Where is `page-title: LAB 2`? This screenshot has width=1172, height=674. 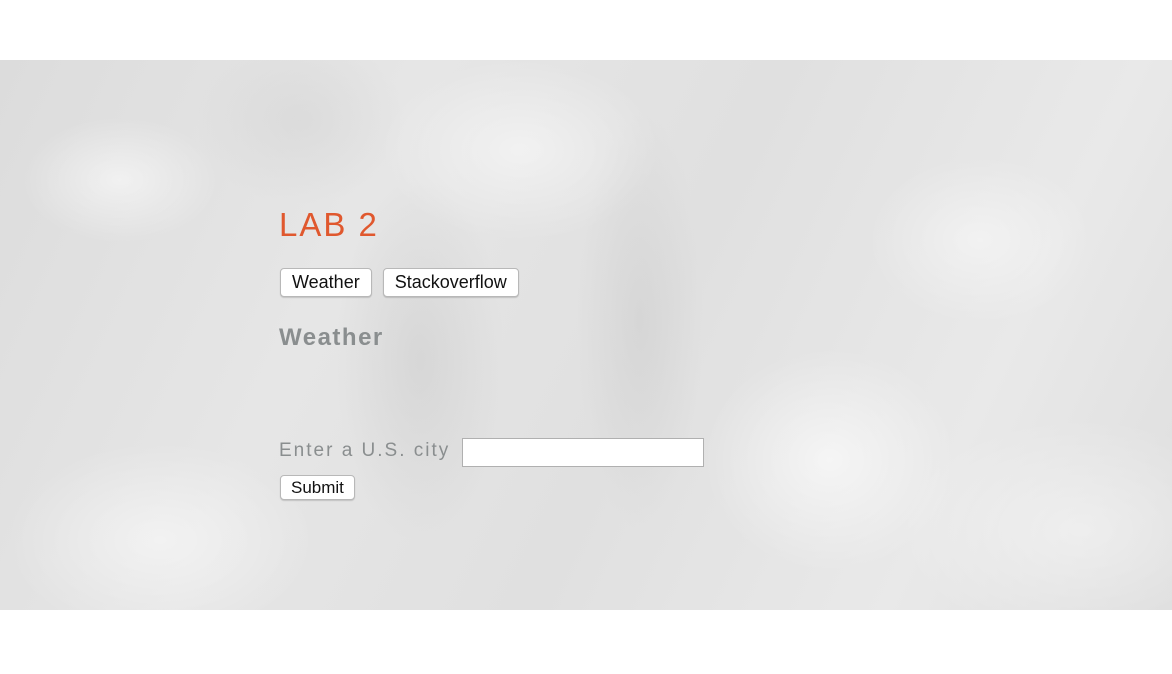 page-title: LAB 2 is located at coordinates (329, 224).